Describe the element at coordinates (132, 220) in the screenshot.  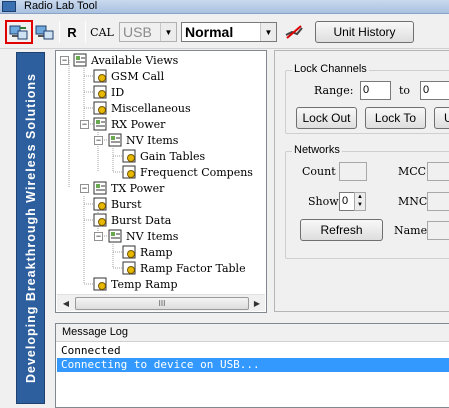
I see `tree-node-burst-data: Burst Data` at that location.